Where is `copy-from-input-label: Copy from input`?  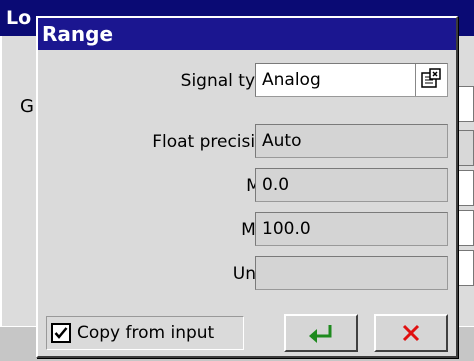
copy-from-input-label: Copy from input is located at coordinates (146, 333).